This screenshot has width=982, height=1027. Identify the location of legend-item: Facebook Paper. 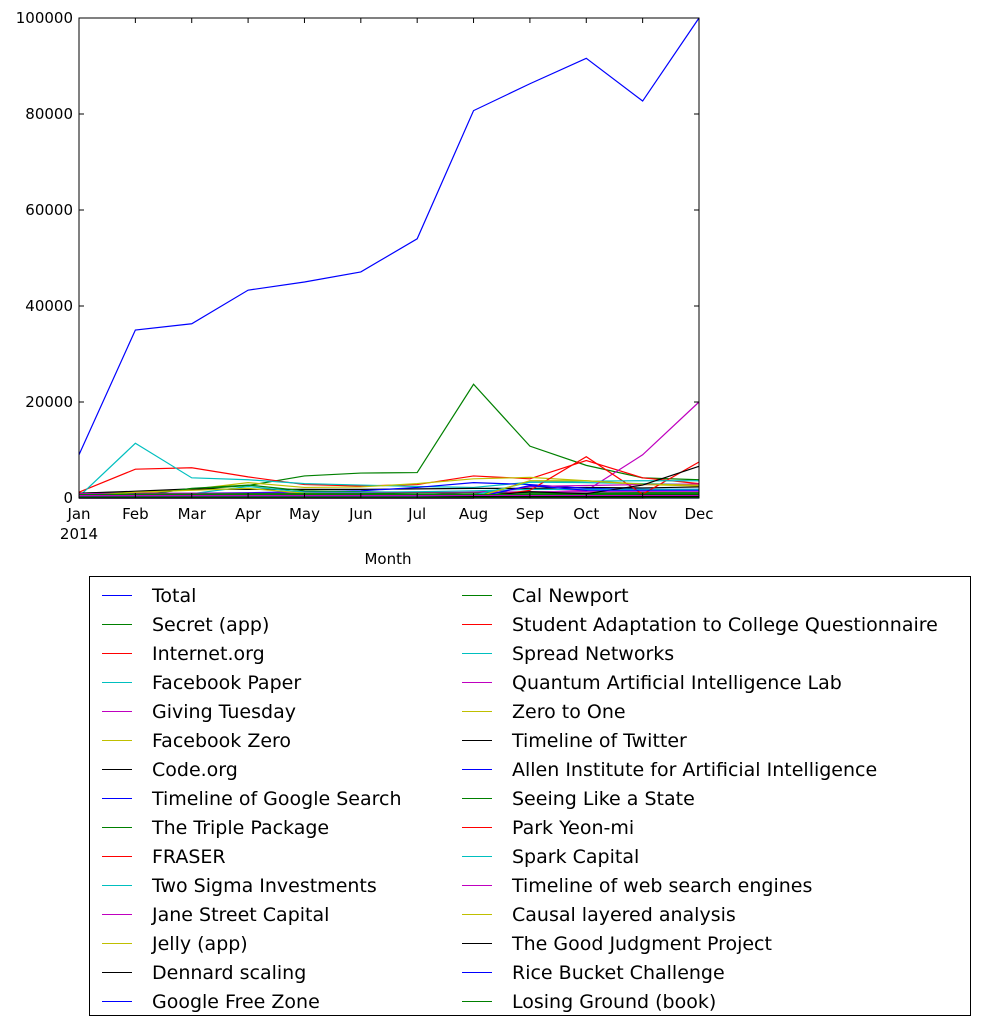
(252, 682).